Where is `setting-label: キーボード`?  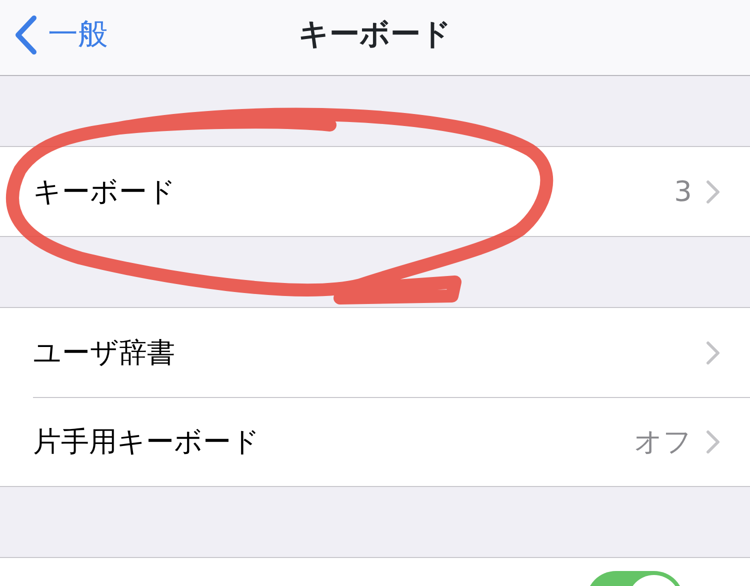 setting-label: キーボード is located at coordinates (104, 192).